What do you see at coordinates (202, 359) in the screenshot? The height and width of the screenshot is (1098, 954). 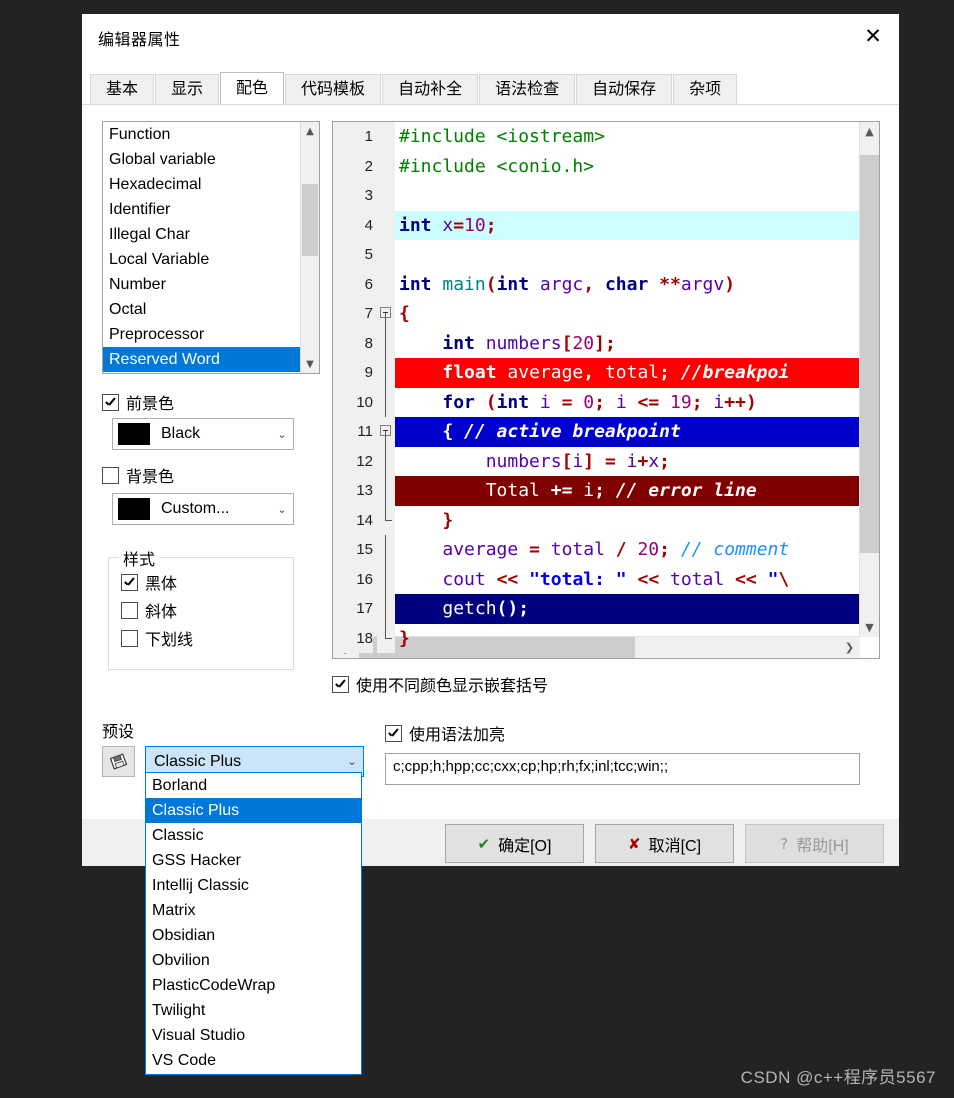 I see `list-item: Reserved Word` at bounding box center [202, 359].